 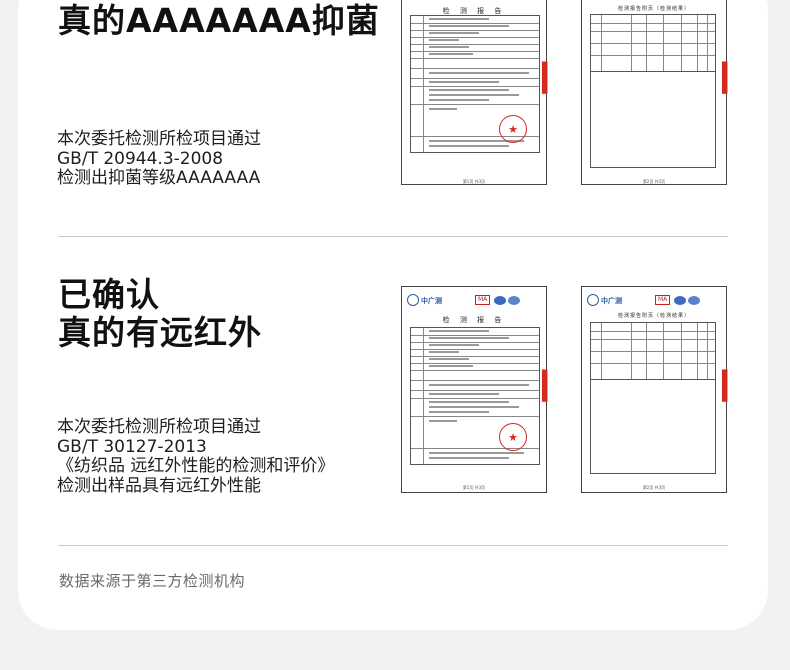 I want to click on report-title: 检 测 报 告, so click(x=474, y=320).